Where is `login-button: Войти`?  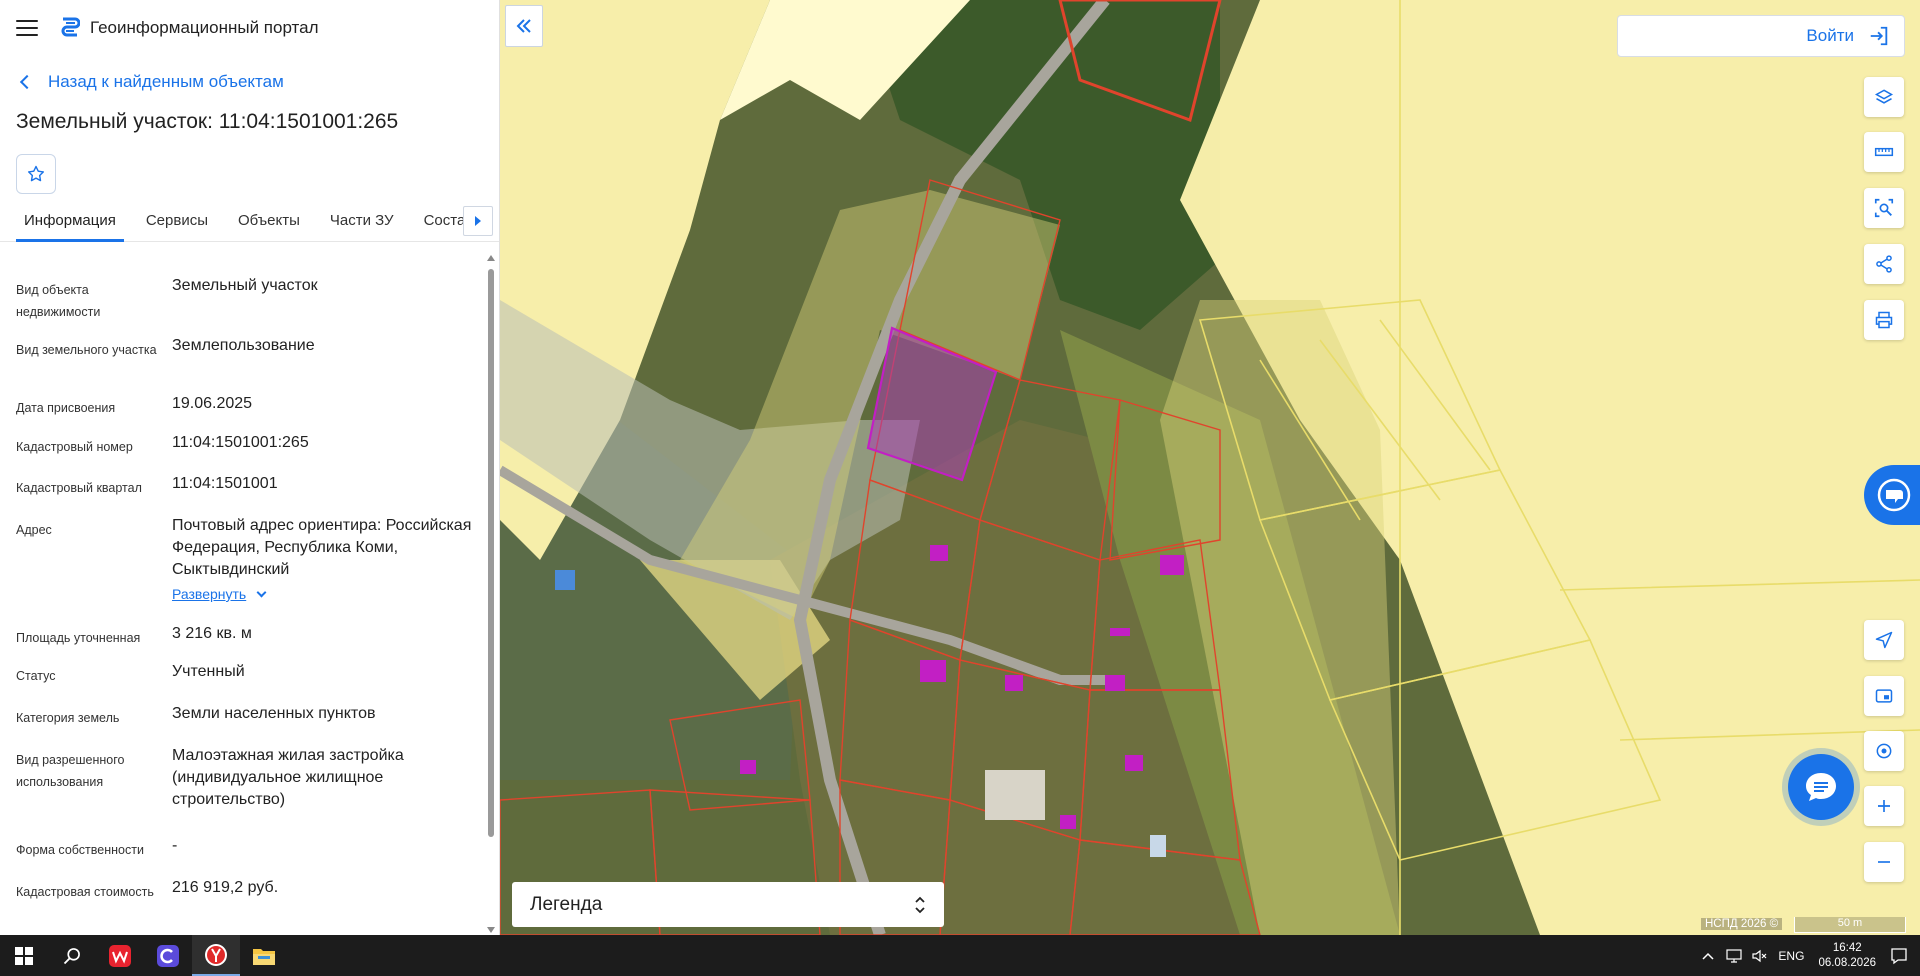
login-button: Войти is located at coordinates (1761, 36).